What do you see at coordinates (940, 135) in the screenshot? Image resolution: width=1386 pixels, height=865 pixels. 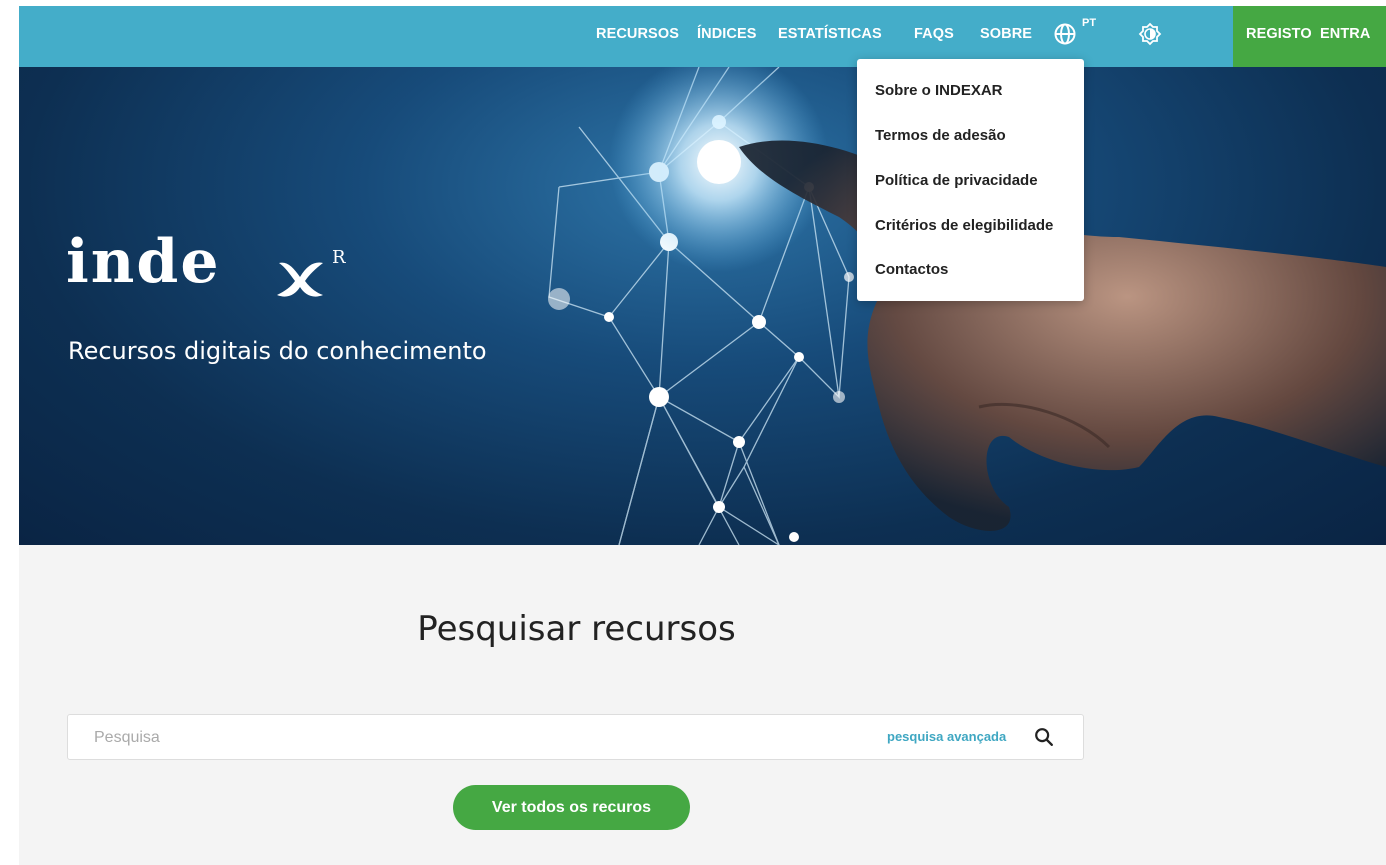 I see `menu-item-termos-adesao: Termos de adesão` at bounding box center [940, 135].